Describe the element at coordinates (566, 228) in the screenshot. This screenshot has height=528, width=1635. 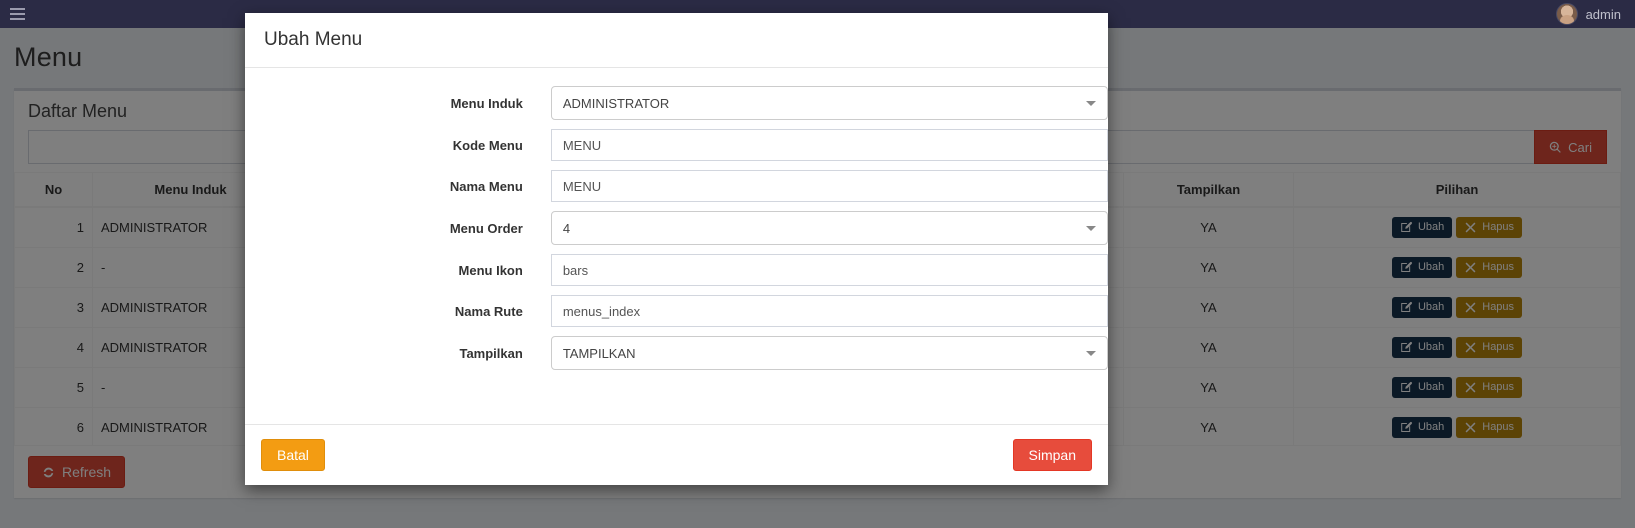
I see `menu-order-select-value: 4` at that location.